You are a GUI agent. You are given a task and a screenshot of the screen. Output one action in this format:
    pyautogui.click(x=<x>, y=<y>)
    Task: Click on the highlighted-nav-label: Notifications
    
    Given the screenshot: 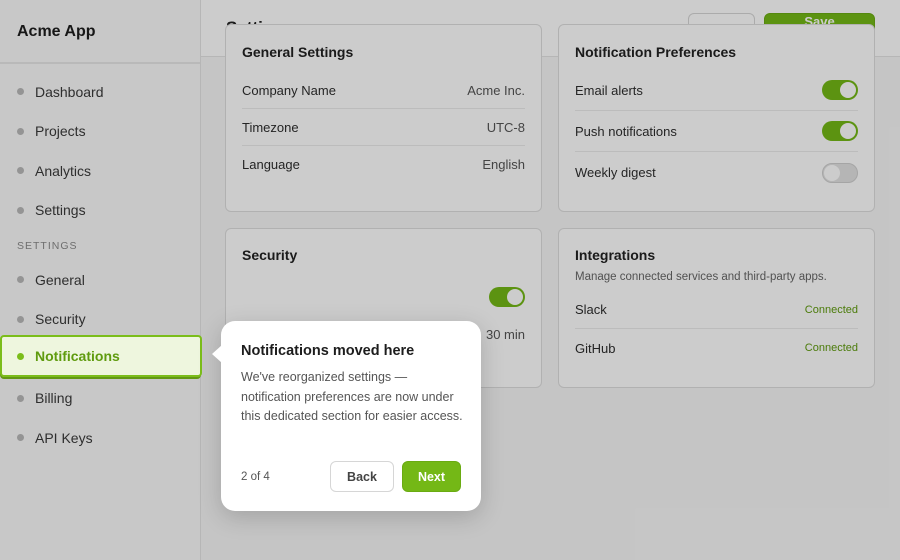 What is the action you would take?
    pyautogui.click(x=77, y=356)
    